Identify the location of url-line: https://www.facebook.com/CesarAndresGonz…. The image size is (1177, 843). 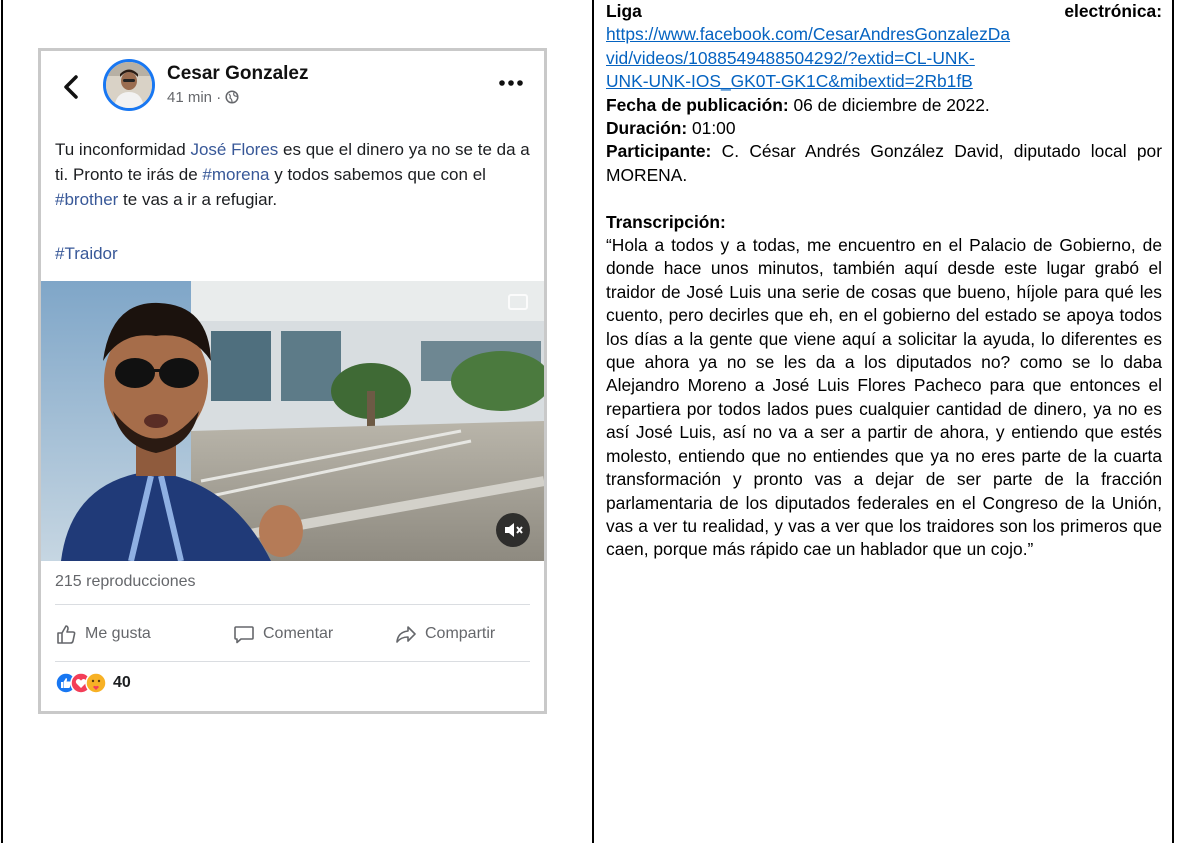
(808, 34).